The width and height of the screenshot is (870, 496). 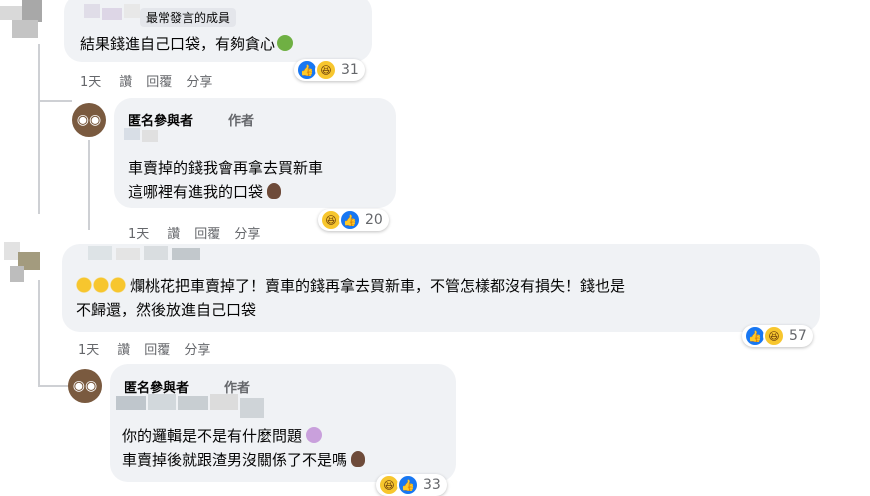 I want to click on top-contributor-badge: 最常發言的成員, so click(x=188, y=17).